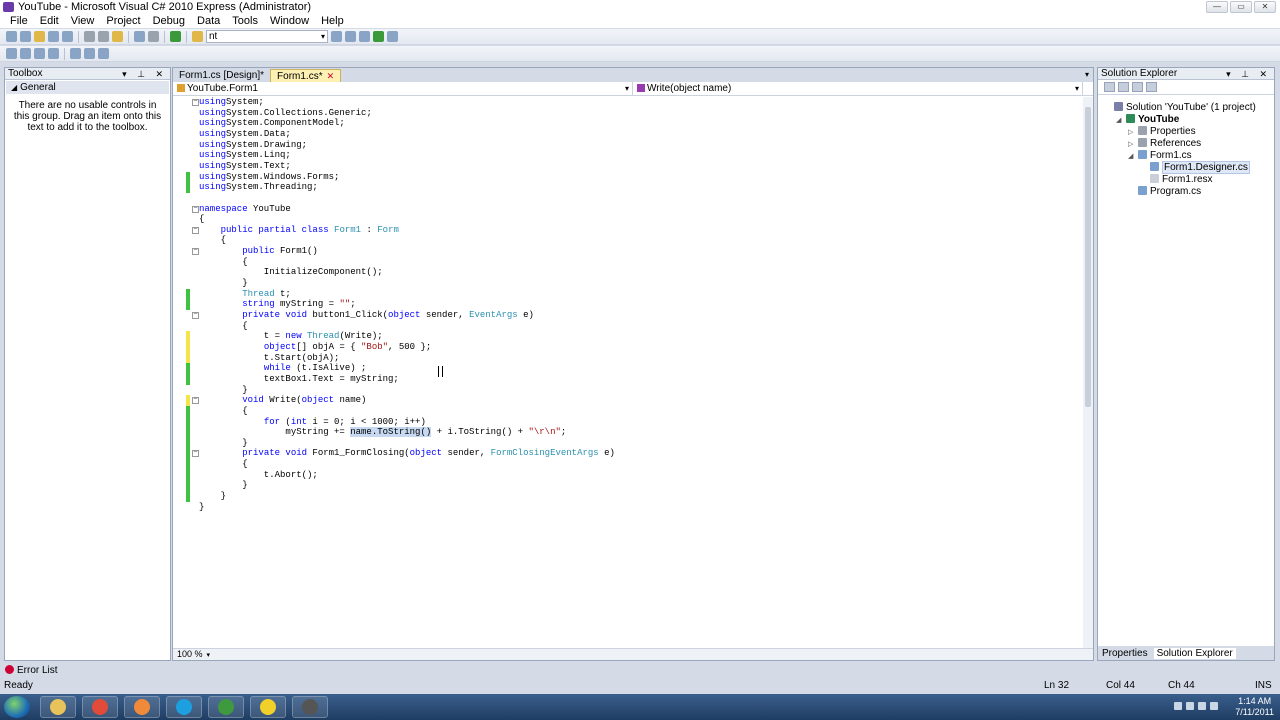  I want to click on cut-icon, so click(89, 36).